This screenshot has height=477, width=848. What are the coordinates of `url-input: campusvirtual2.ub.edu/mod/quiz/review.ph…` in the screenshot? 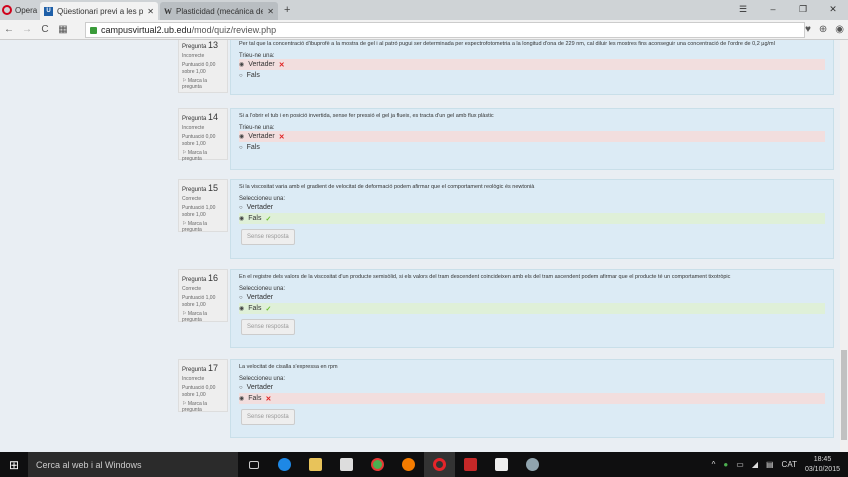 It's located at (445, 30).